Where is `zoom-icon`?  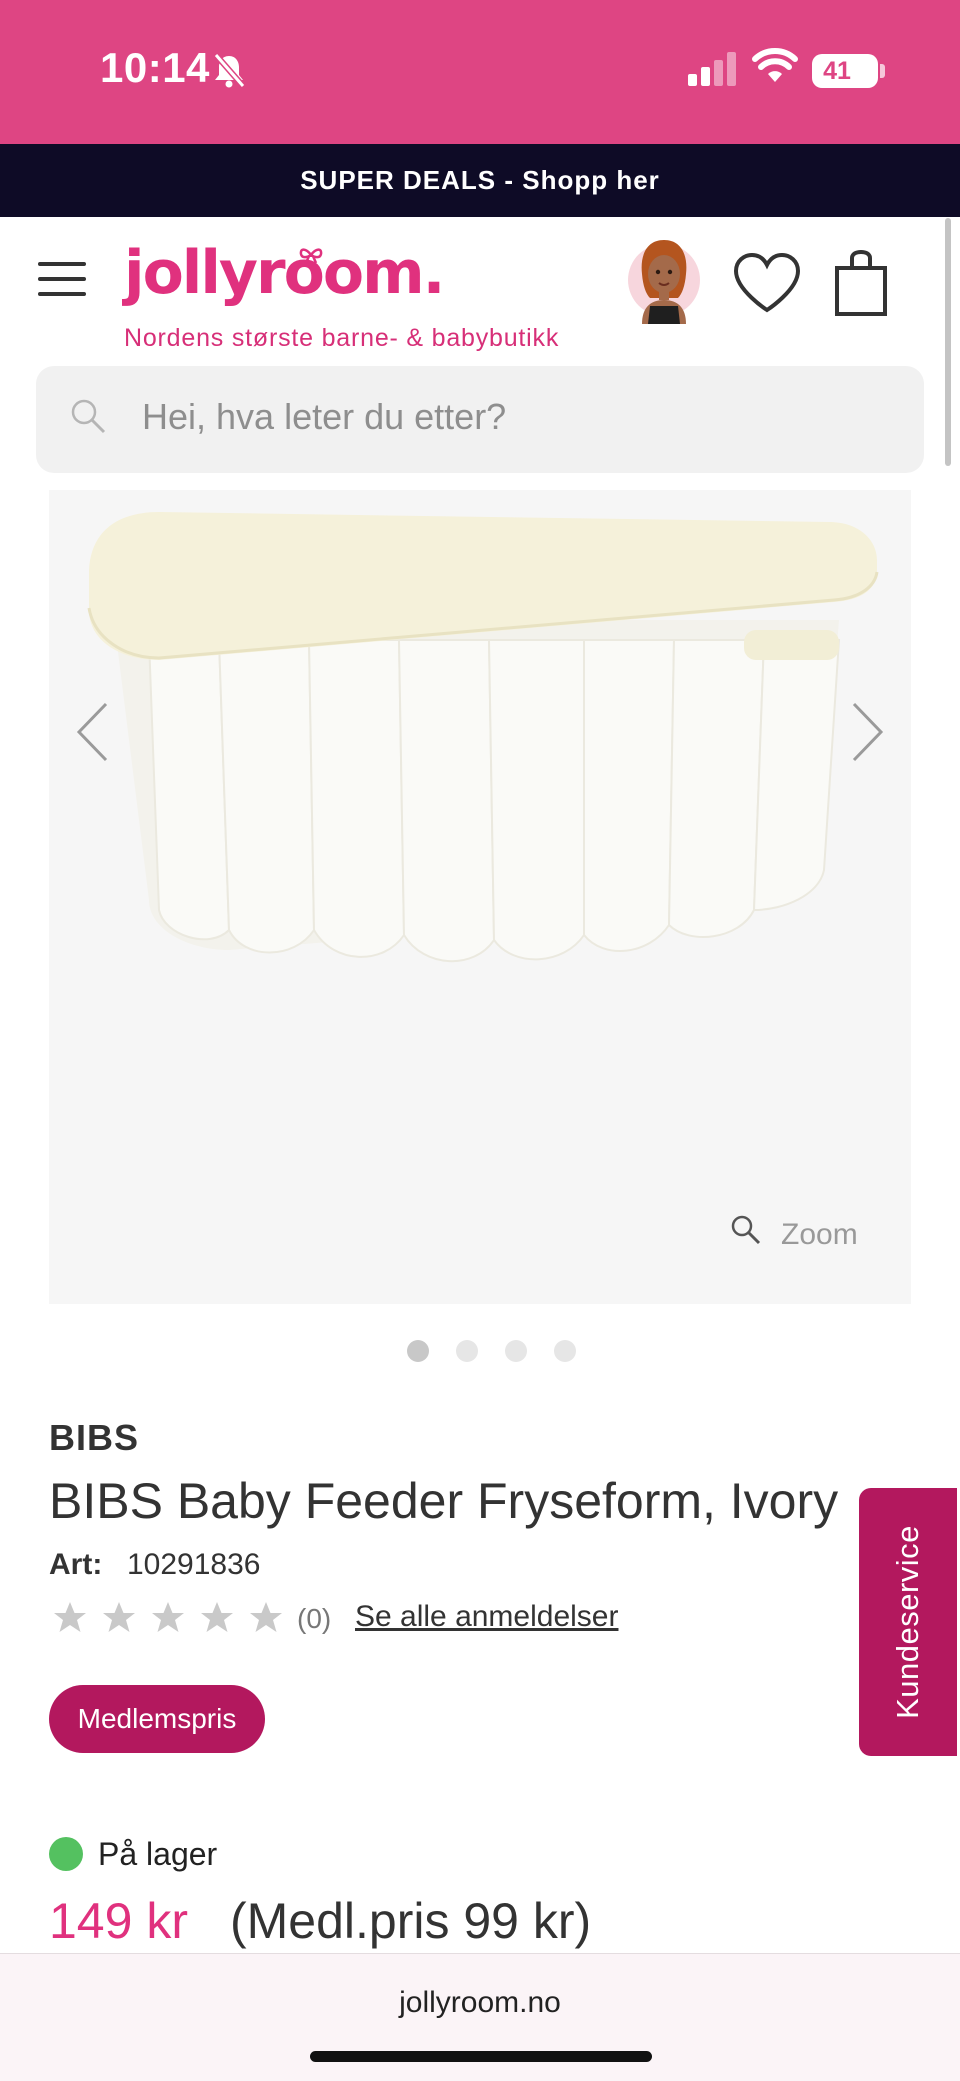
zoom-icon is located at coordinates (746, 1230).